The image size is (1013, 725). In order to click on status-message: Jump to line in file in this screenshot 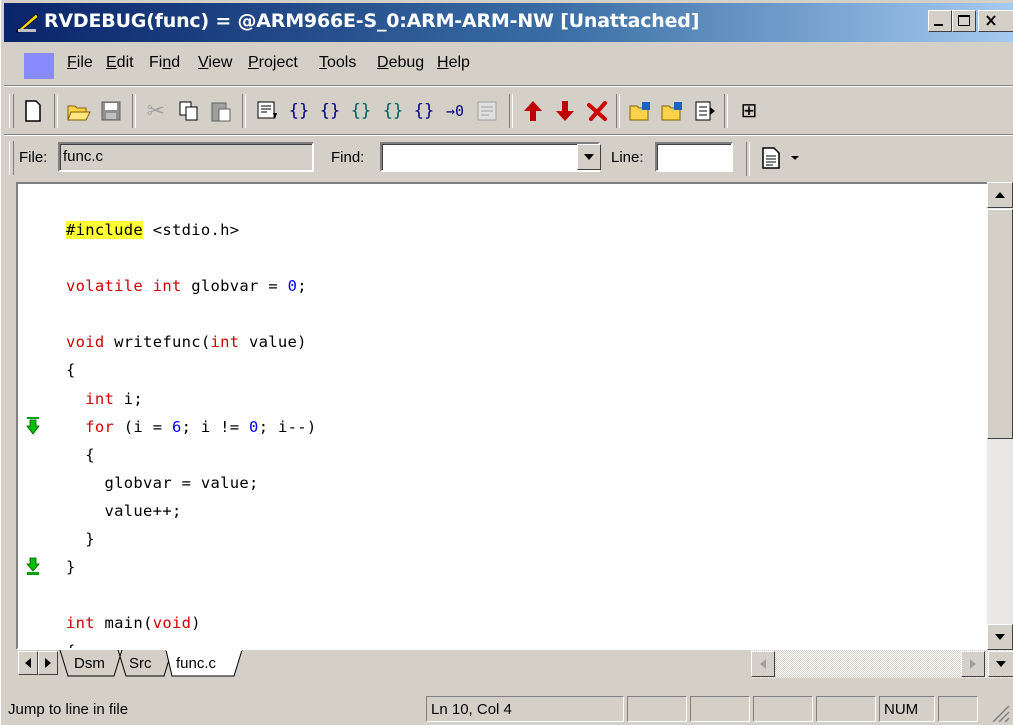, I will do `click(68, 709)`.